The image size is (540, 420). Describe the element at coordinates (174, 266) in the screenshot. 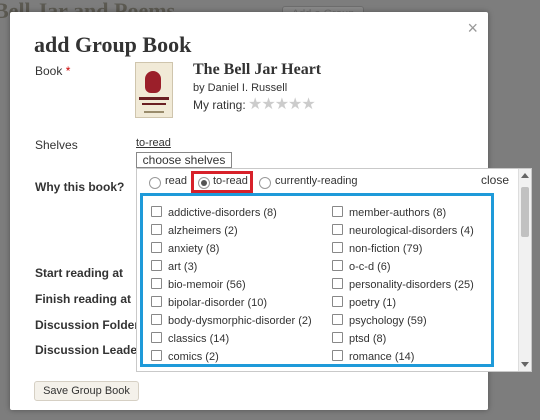

I see `shelf-checkbox-item: art (3)` at that location.